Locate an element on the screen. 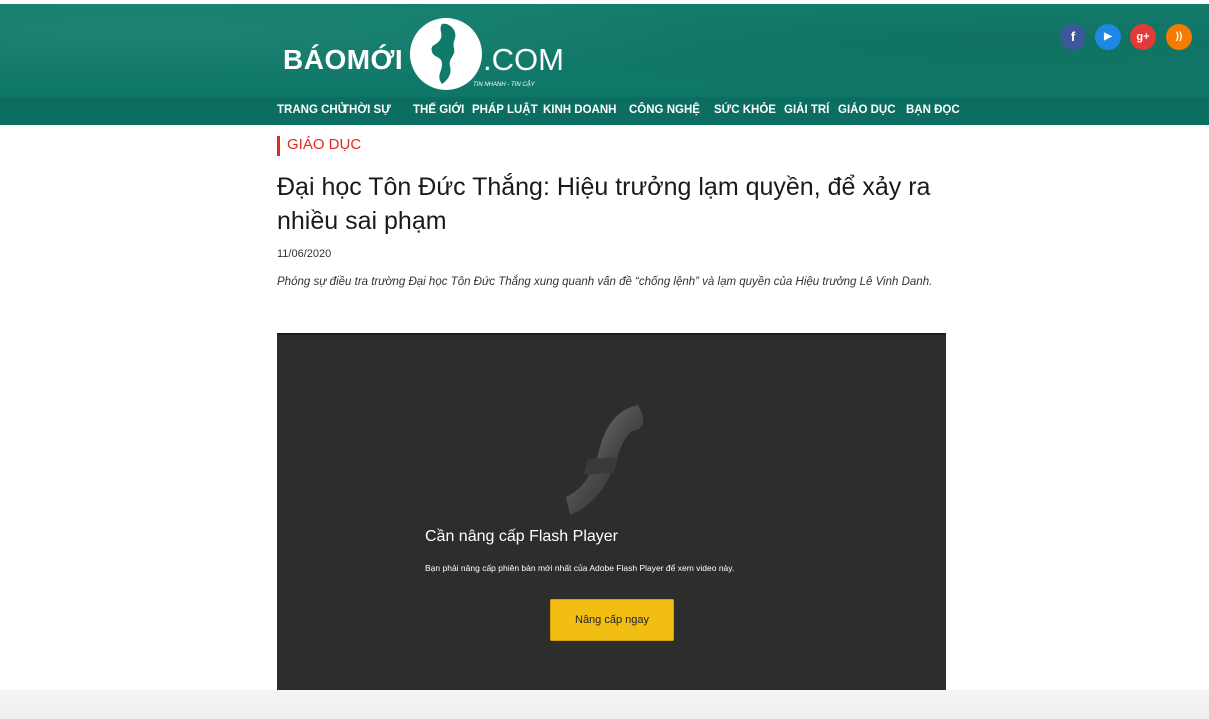 The height and width of the screenshot is (719, 1209). upgrade-now-button: Nâng cấp ngay is located at coordinates (612, 620).